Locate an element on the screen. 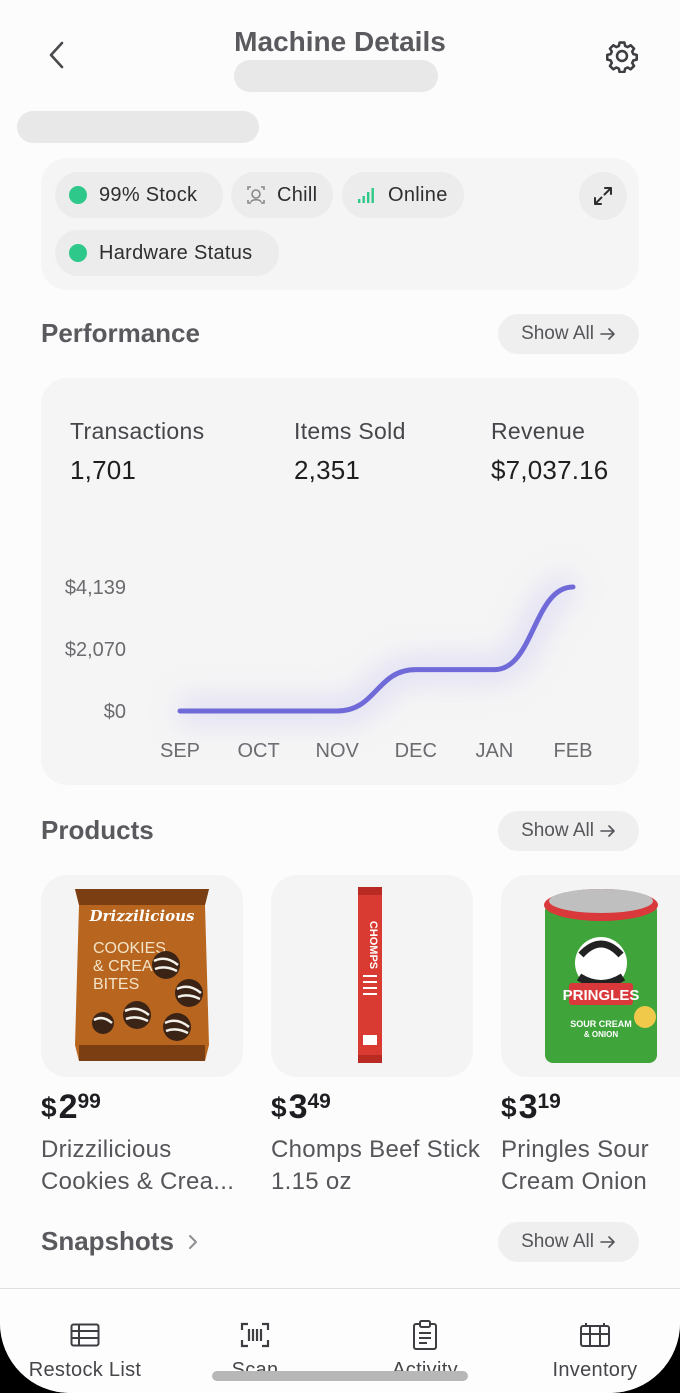 Image resolution: width=680 pixels, height=1393 pixels. y-tick-label: $2,070 is located at coordinates (95, 650).